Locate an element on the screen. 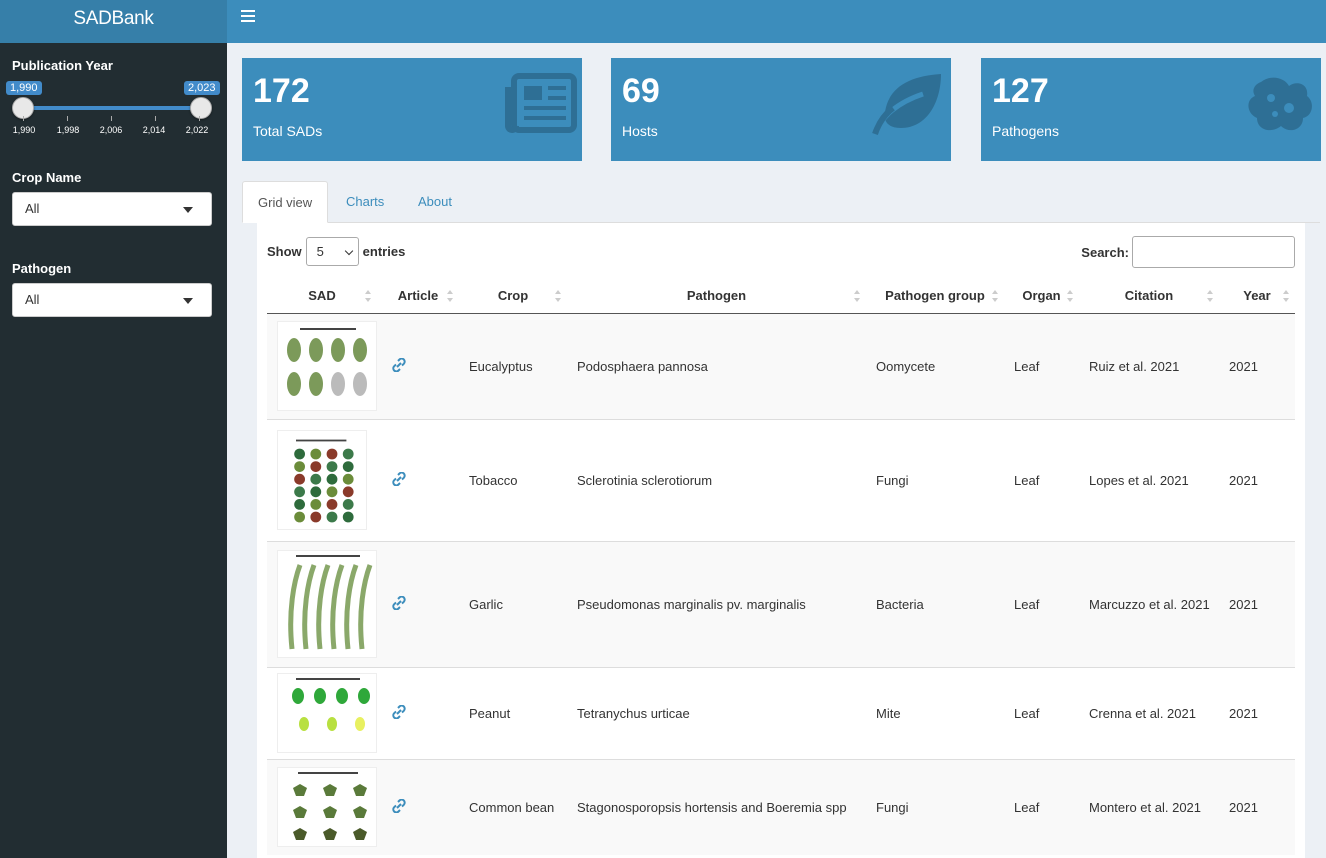 The image size is (1326, 858). column-header-year: Year is located at coordinates (1257, 296).